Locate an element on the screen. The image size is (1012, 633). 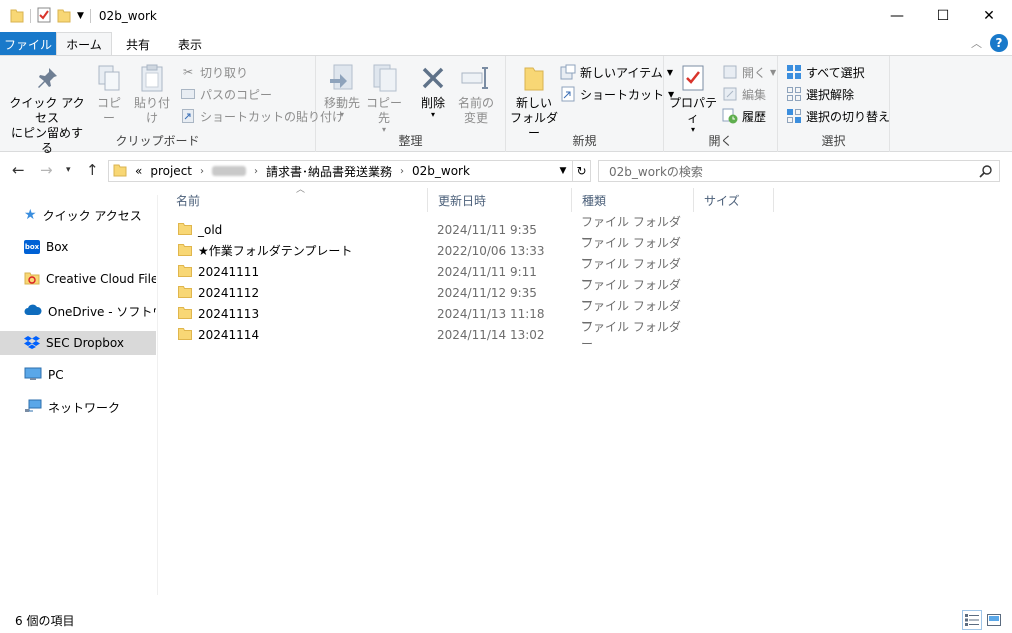
properties-button: プロパティ ▾ is located at coordinates (693, 98).